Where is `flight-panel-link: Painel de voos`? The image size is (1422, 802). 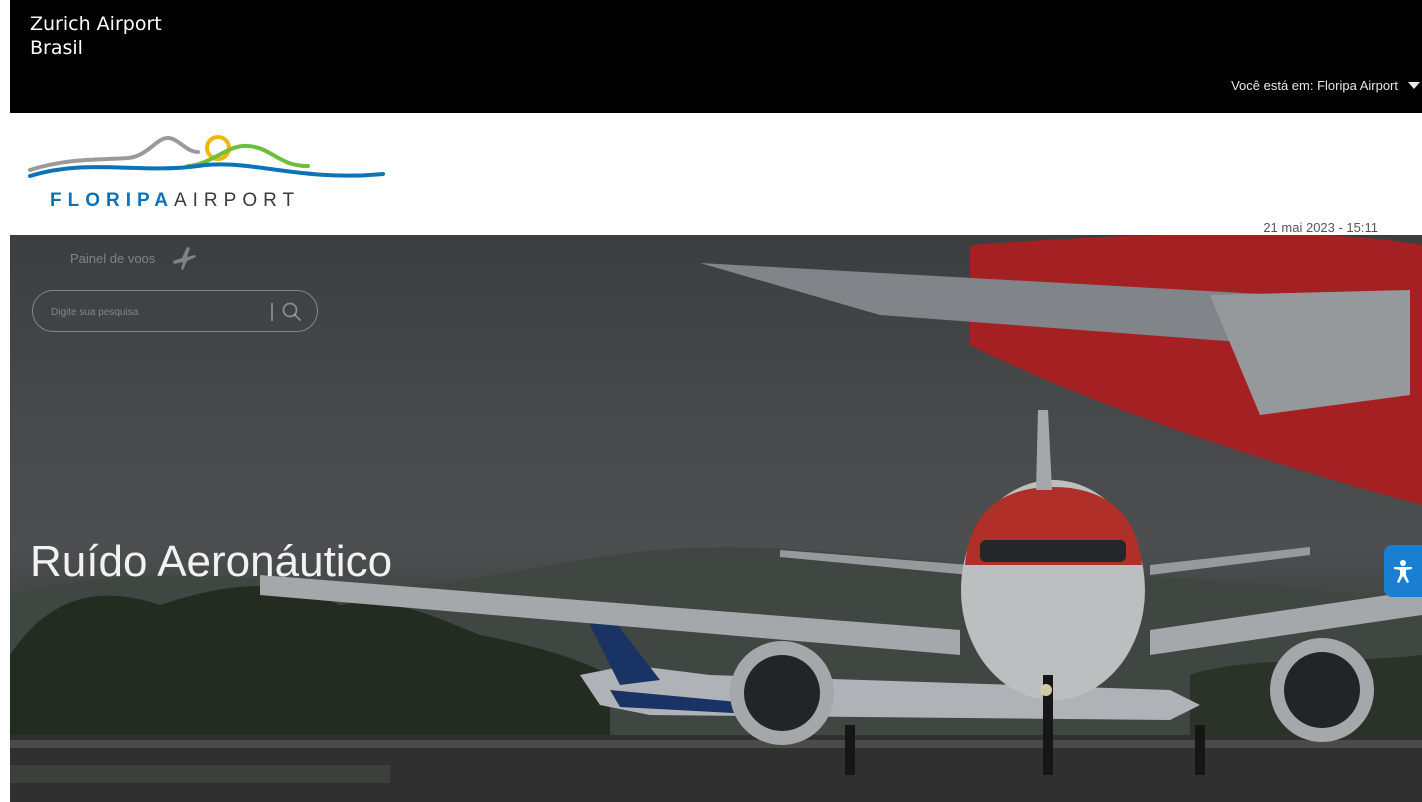
flight-panel-link: Painel de voos is located at coordinates (134, 258).